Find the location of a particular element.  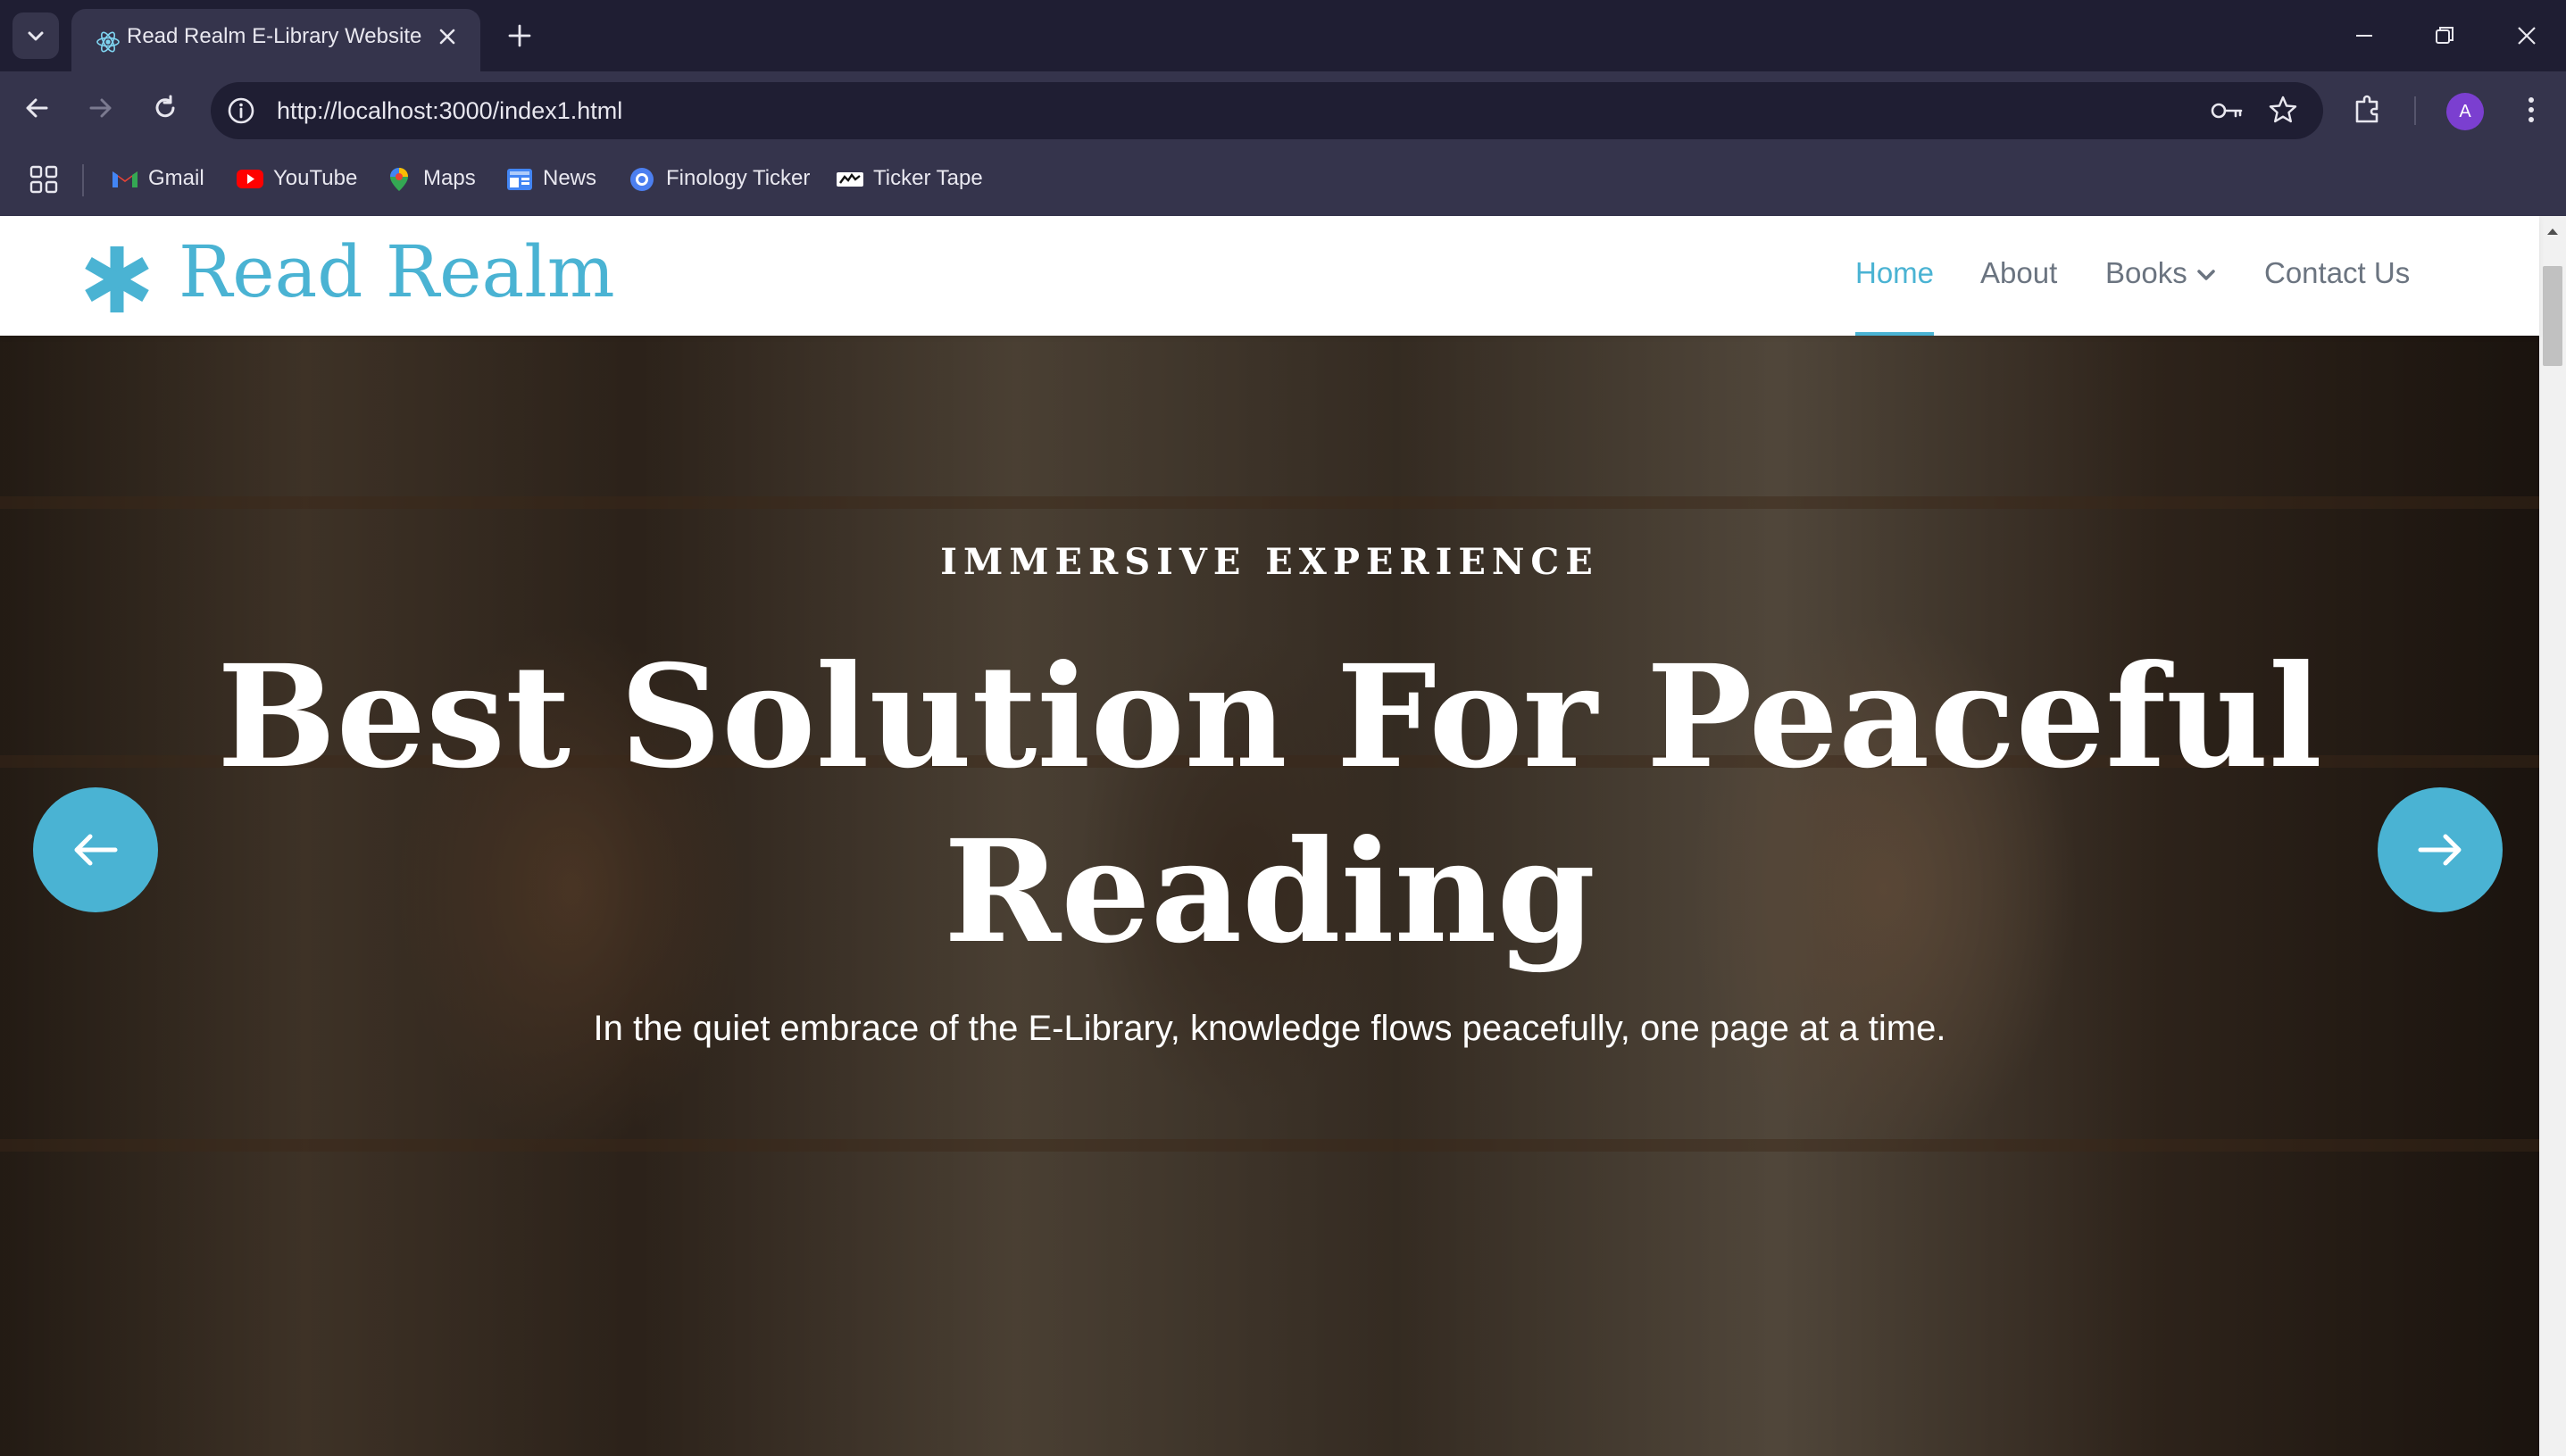

nav-contact-us: Contact Us is located at coordinates (2337, 276).